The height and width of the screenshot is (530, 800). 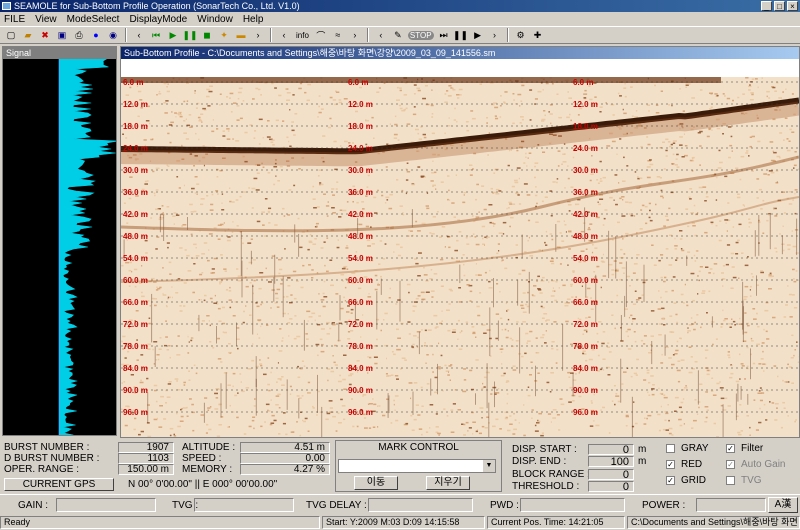 What do you see at coordinates (460, 68) in the screenshot?
I see `profile-header-strip` at bounding box center [460, 68].